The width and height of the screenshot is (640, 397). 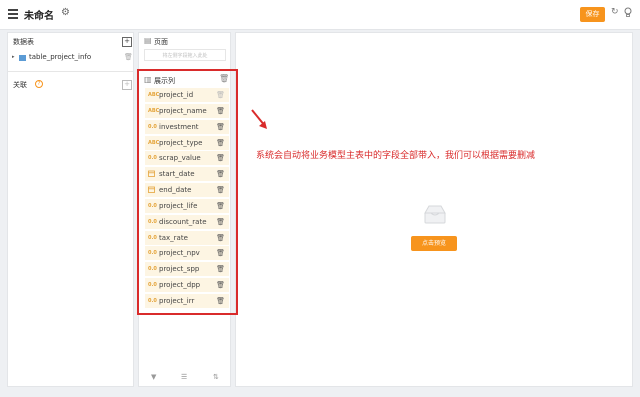 What do you see at coordinates (127, 85) in the screenshot?
I see `add-relation-button: +` at bounding box center [127, 85].